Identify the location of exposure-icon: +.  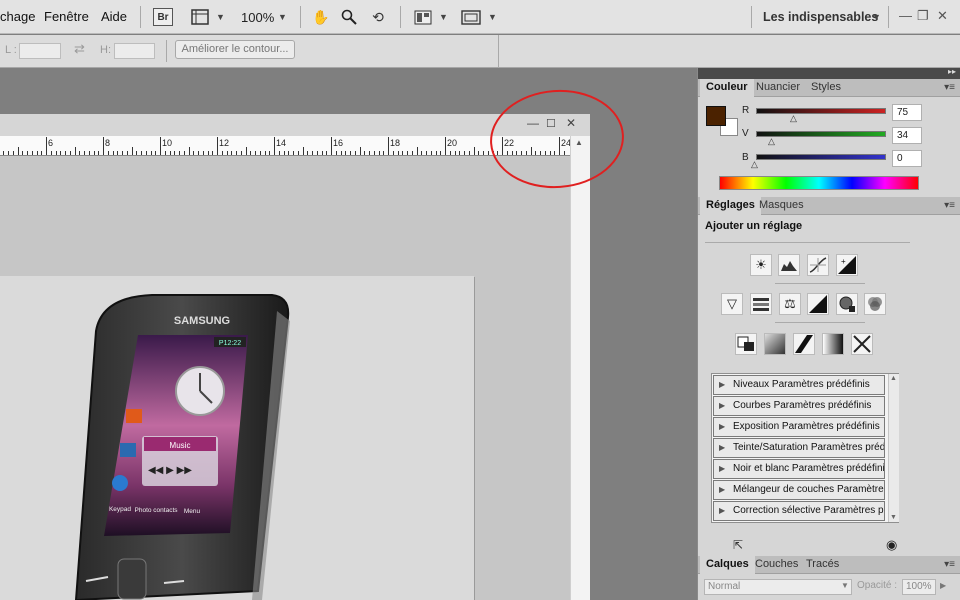
(847, 265).